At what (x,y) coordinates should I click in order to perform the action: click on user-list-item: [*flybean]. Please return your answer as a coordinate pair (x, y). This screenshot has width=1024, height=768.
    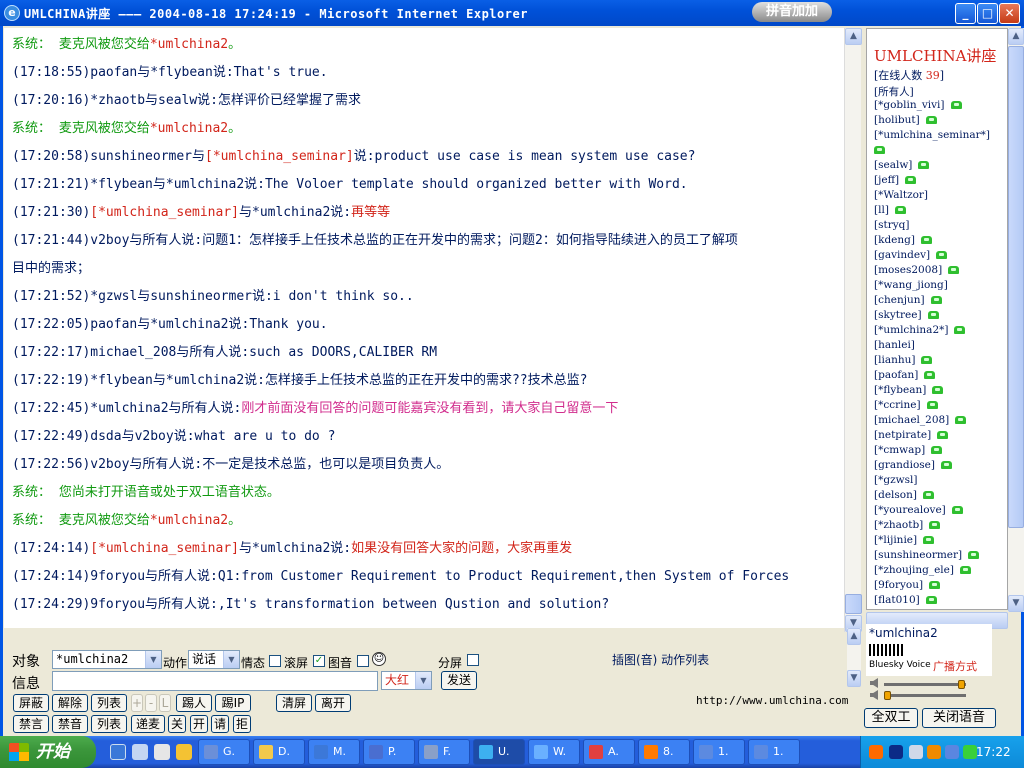
    Looking at the image, I should click on (909, 390).